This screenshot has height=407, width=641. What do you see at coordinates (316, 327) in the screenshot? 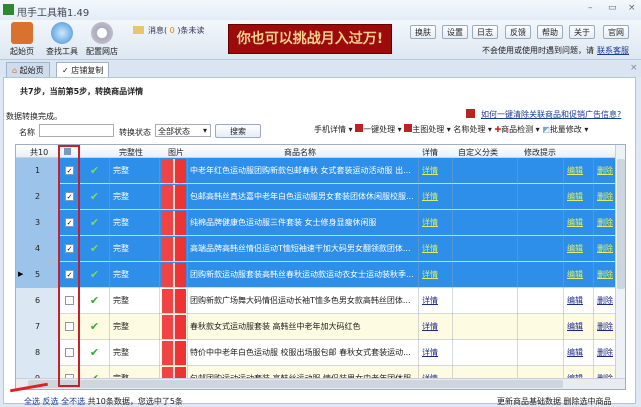
I see `table-row: 7 ✔ 完整 春秋款女式运动服套装 高韩丝中老年加大码红色 详情 编辑 删除` at bounding box center [316, 327].